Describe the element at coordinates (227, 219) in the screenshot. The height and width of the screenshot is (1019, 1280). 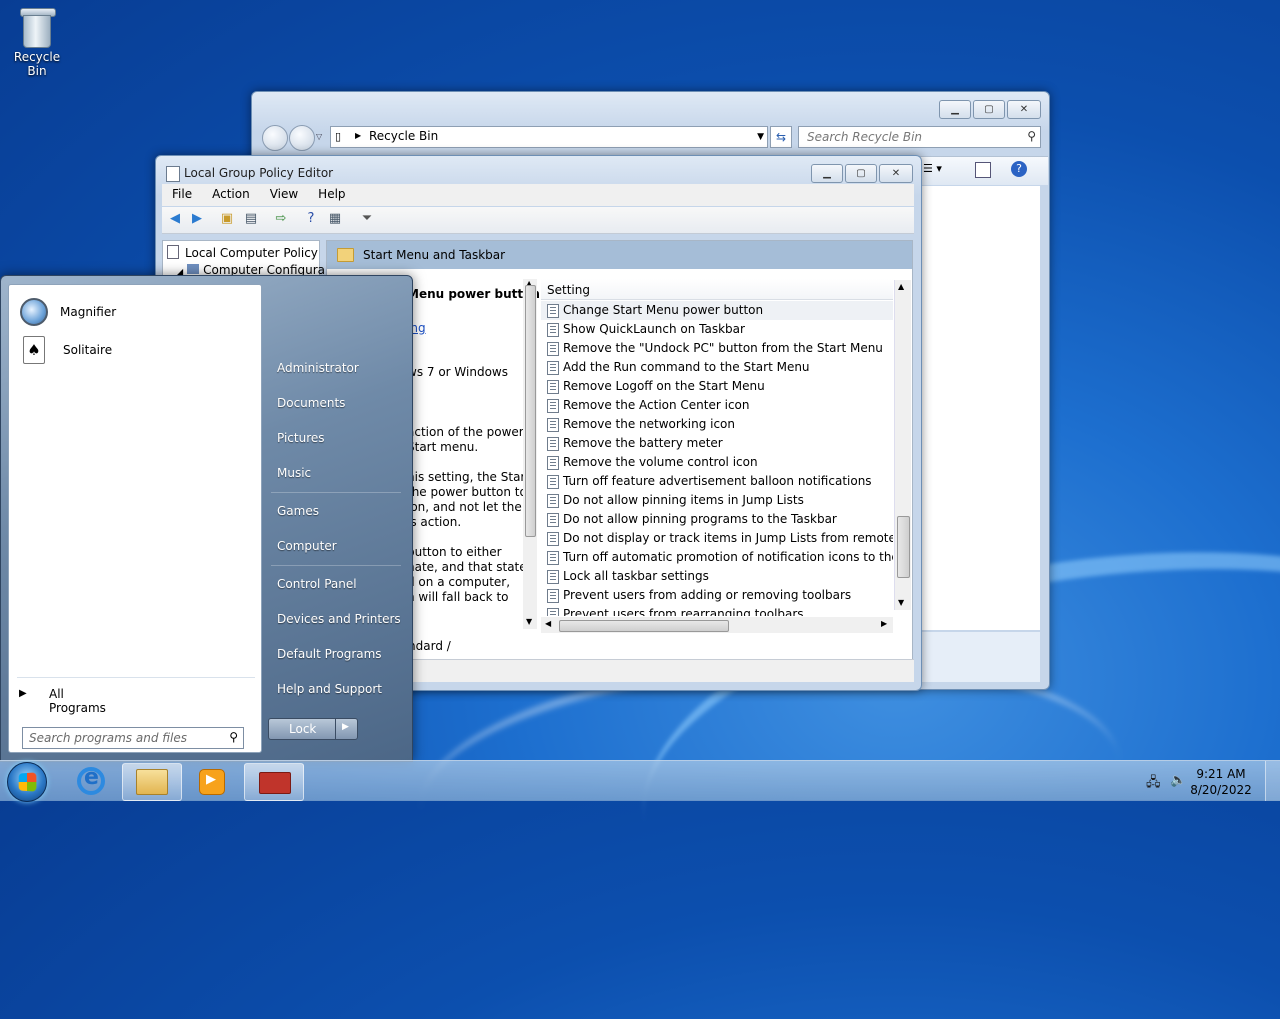
I see `up-folder-icon: ▣` at that location.